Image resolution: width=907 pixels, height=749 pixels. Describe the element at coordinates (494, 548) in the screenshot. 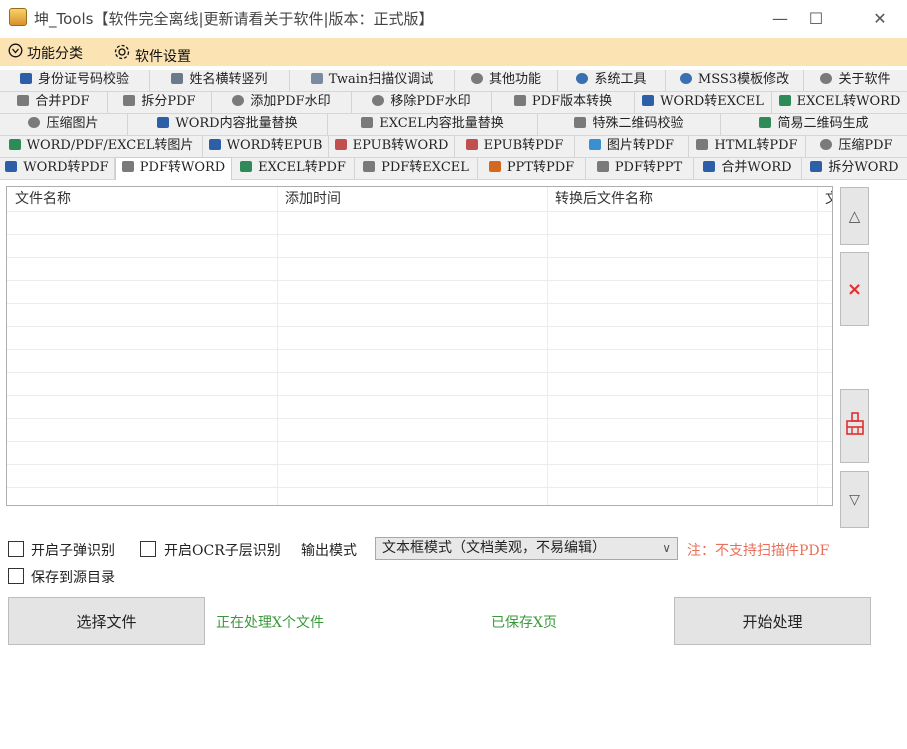

I see `output-mode-value: 文本框模式（文档美观，不易编辑）` at that location.